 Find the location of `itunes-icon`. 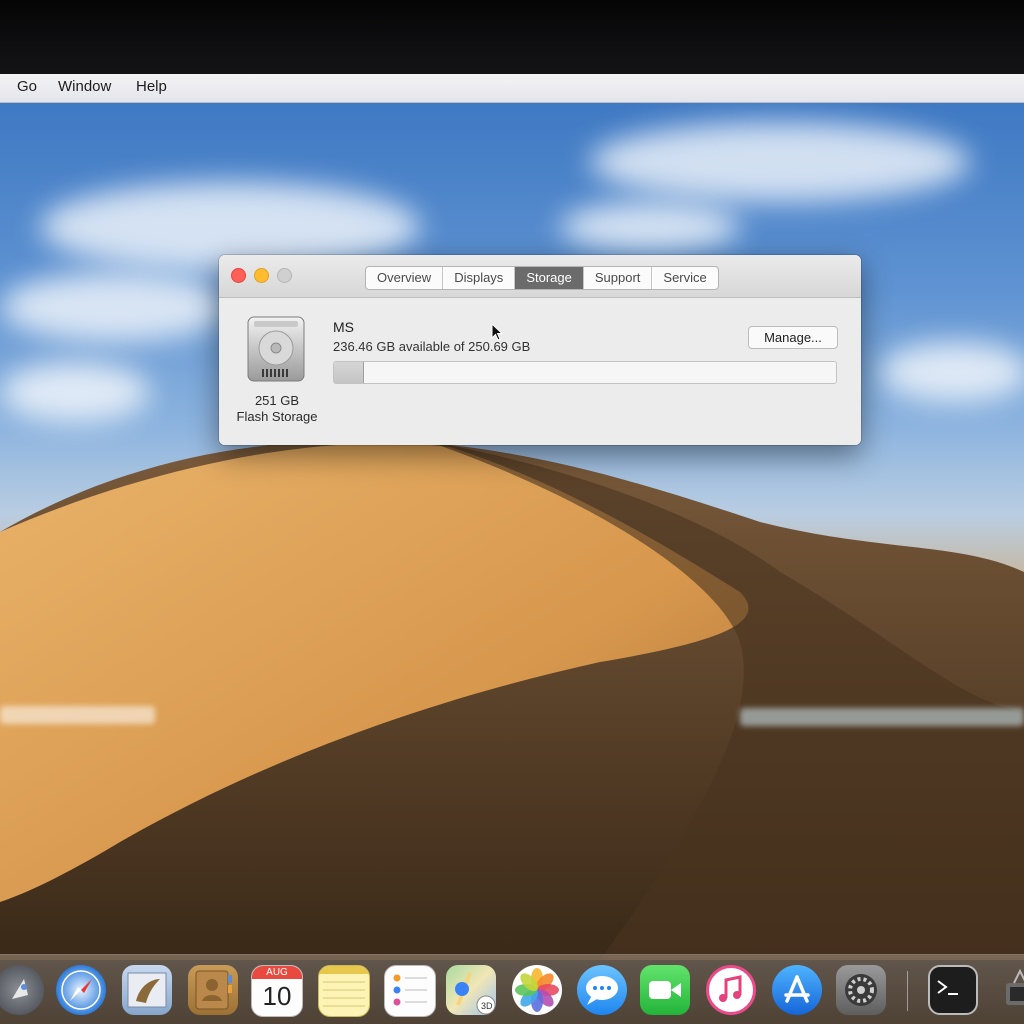

itunes-icon is located at coordinates (731, 990).